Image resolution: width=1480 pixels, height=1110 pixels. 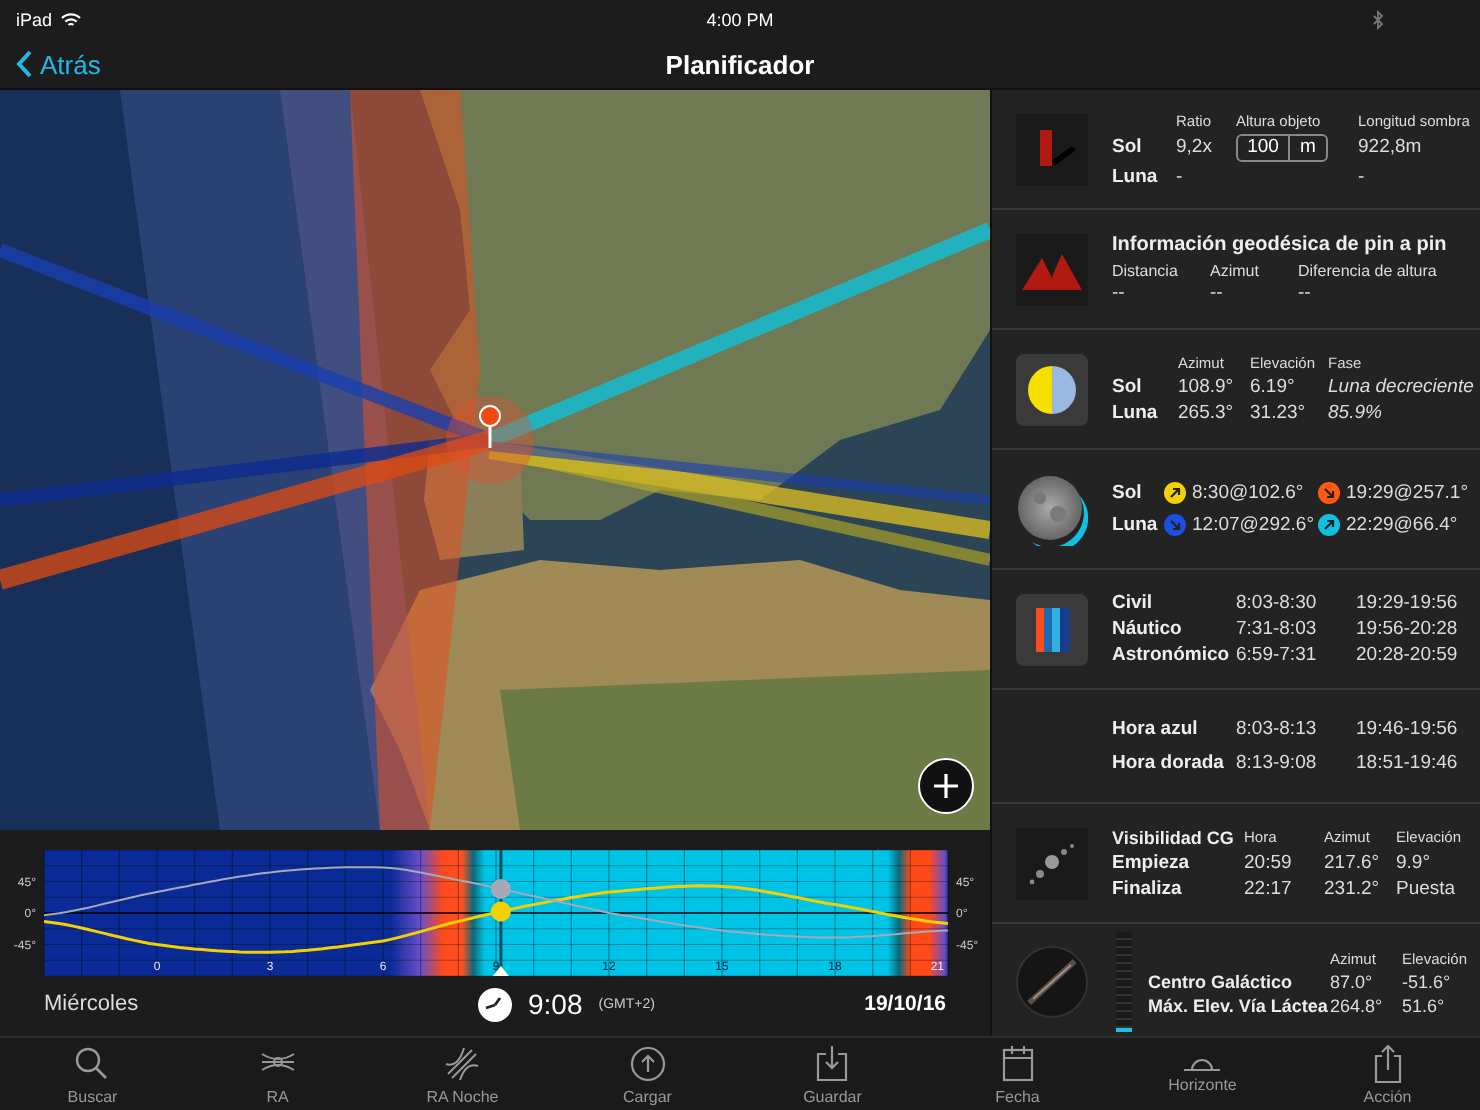 I want to click on time-marker, so click(x=500, y=913).